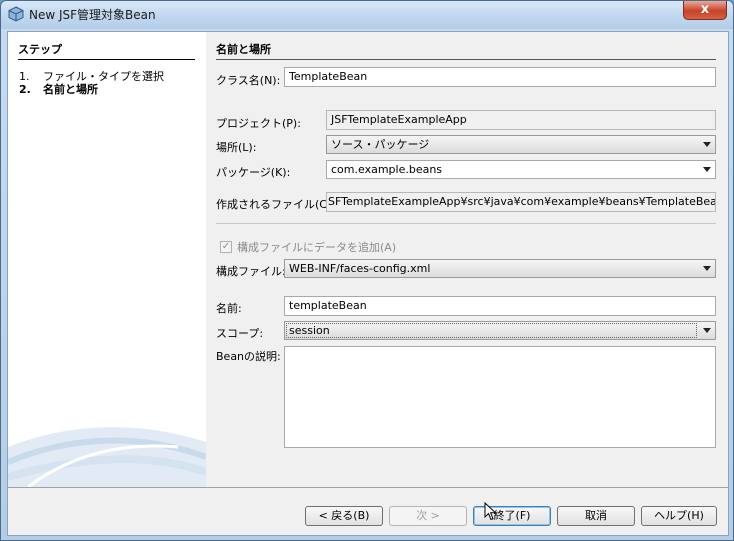 The width and height of the screenshot is (734, 541). I want to click on back-button: < 戻る(B), so click(344, 516).